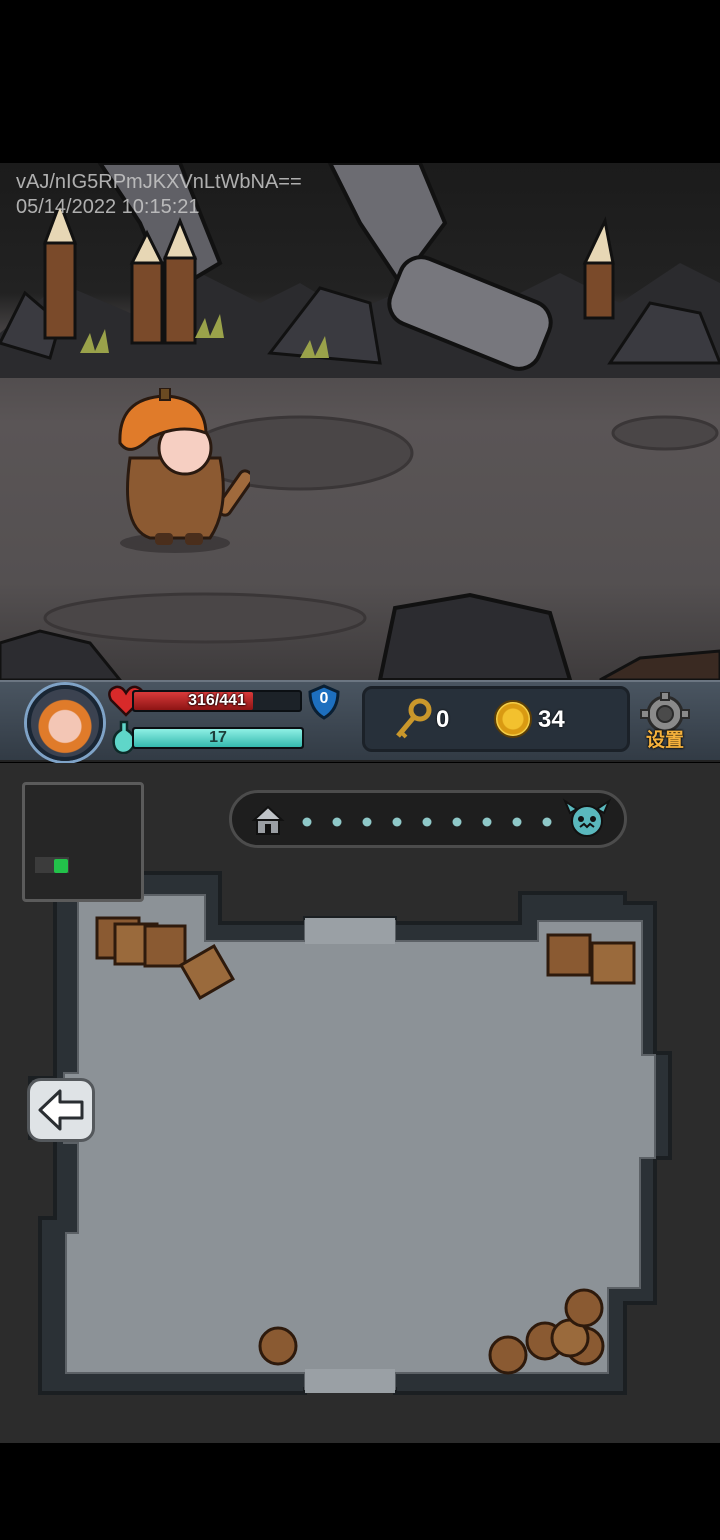 The image size is (720, 1540). I want to click on minimap, so click(83, 842).